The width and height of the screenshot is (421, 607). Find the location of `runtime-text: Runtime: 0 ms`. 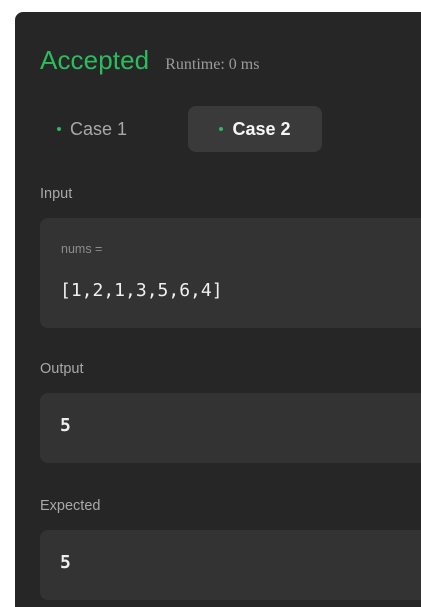

runtime-text: Runtime: 0 ms is located at coordinates (212, 64).